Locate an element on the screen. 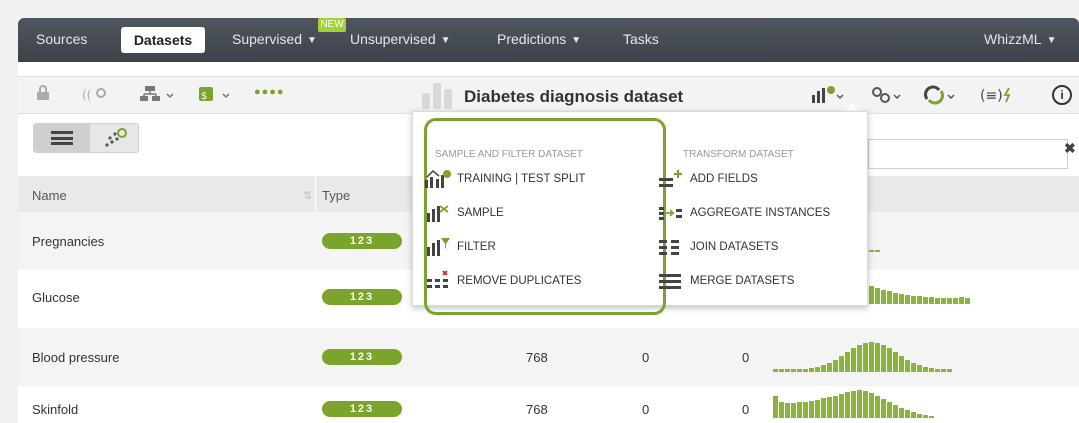 The image size is (1079, 423). formula-icon: (≡) is located at coordinates (998, 97).